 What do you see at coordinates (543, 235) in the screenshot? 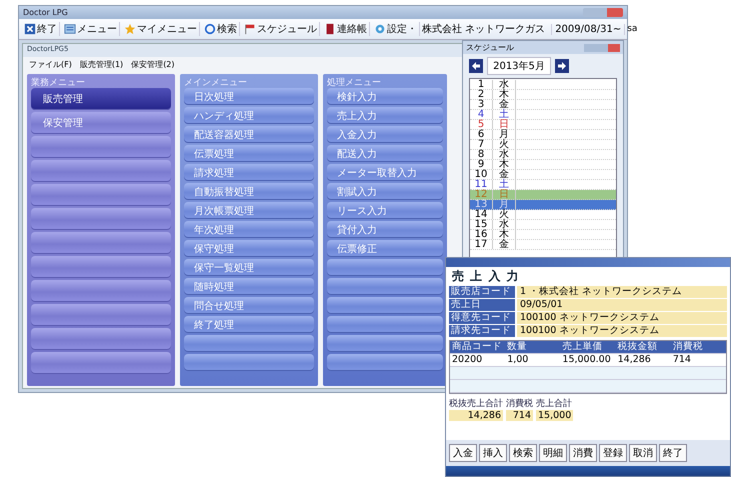
I see `schedule-row: 16 木` at bounding box center [543, 235].